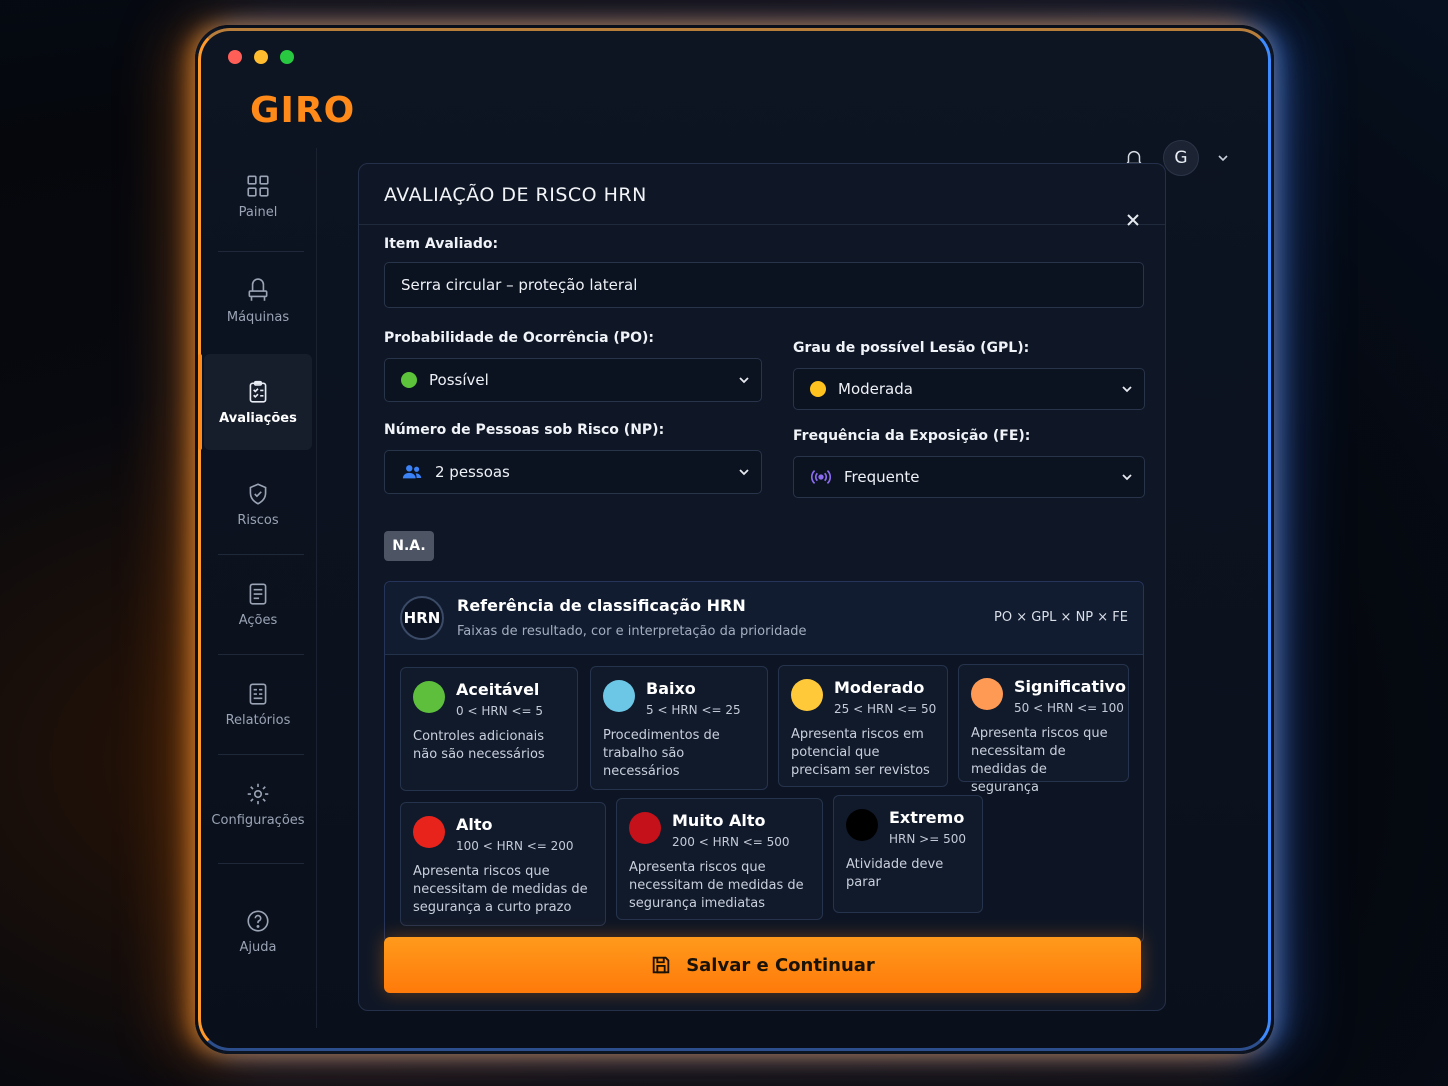 Image resolution: width=1448 pixels, height=1086 pixels. Describe the element at coordinates (1061, 617) in the screenshot. I see `reference-formula: PO × GPL × NP × FE` at that location.